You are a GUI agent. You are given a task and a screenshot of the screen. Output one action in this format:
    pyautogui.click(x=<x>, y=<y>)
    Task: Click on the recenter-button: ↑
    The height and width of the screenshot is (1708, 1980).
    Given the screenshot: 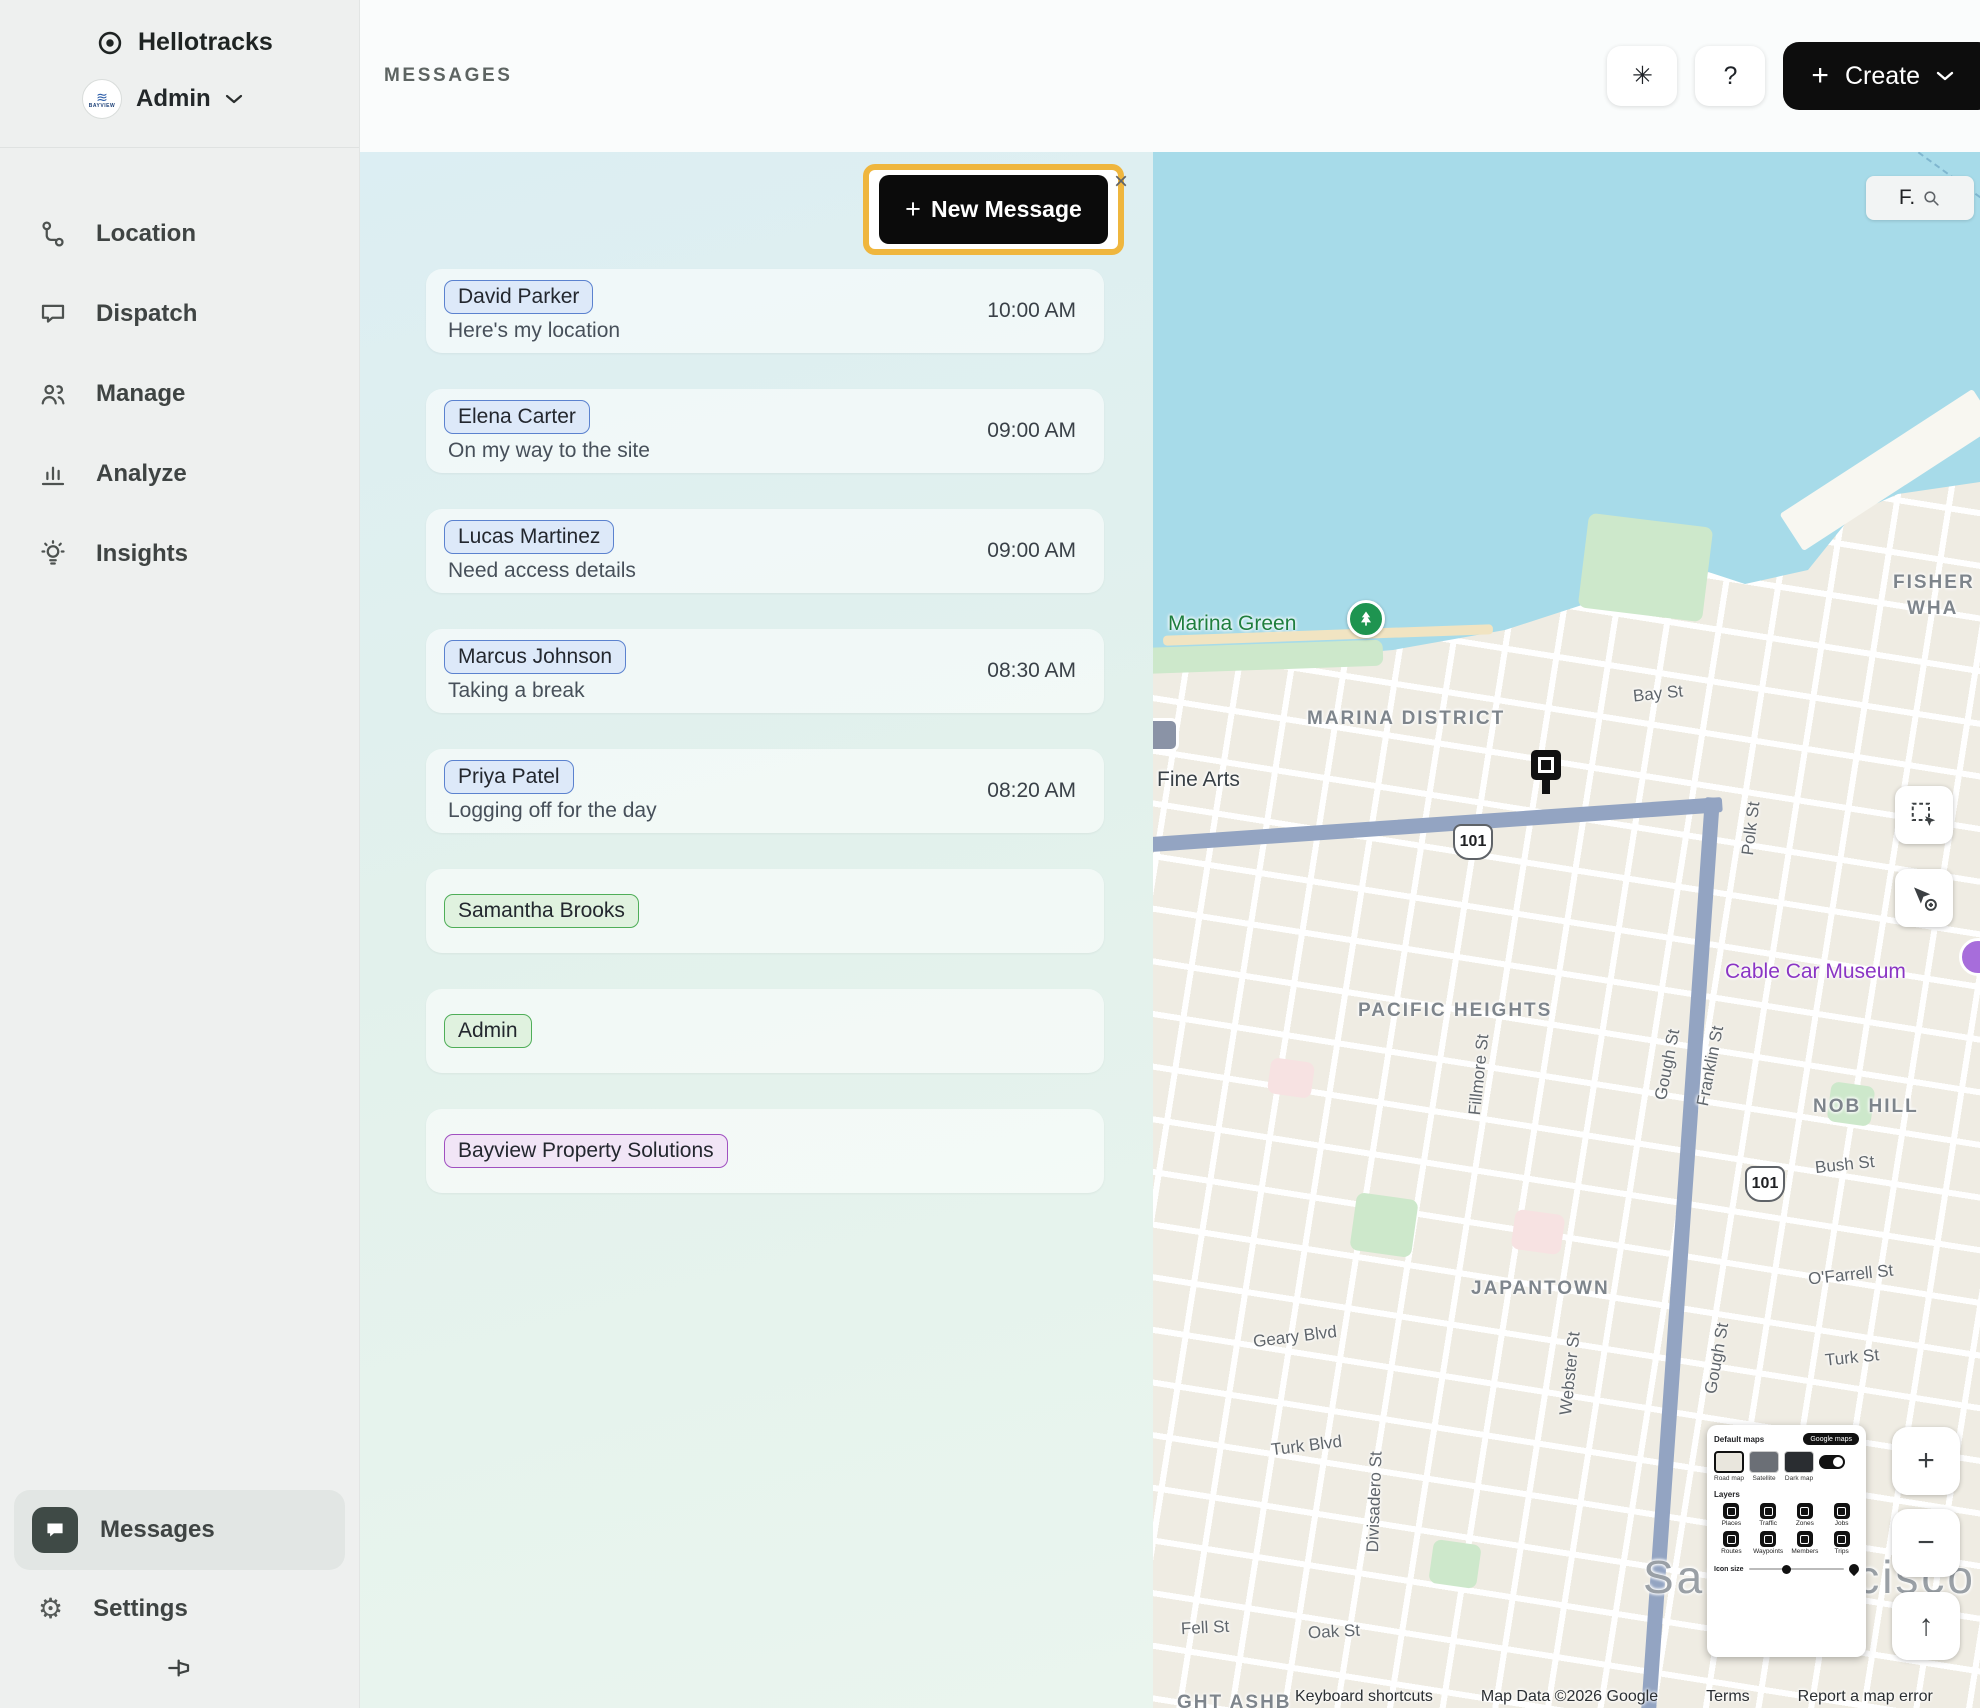 What is the action you would take?
    pyautogui.click(x=1926, y=1626)
    